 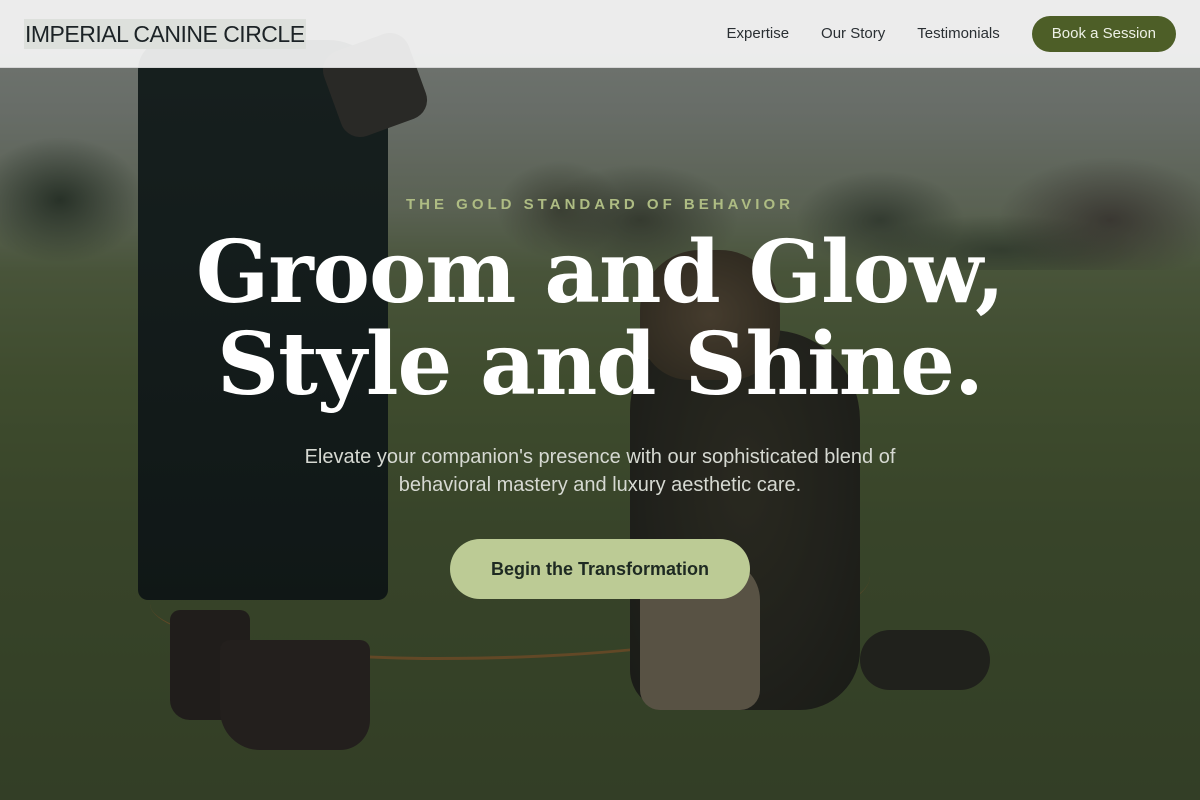 I want to click on site-logo: IMPERIAL CANINE CIRCLE, so click(x=165, y=33).